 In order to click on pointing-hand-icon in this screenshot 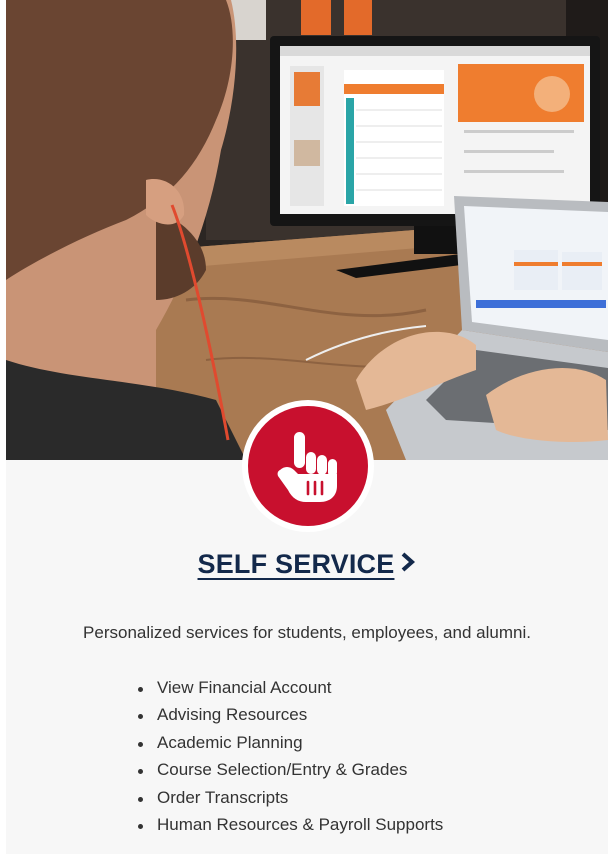, I will do `click(307, 467)`.